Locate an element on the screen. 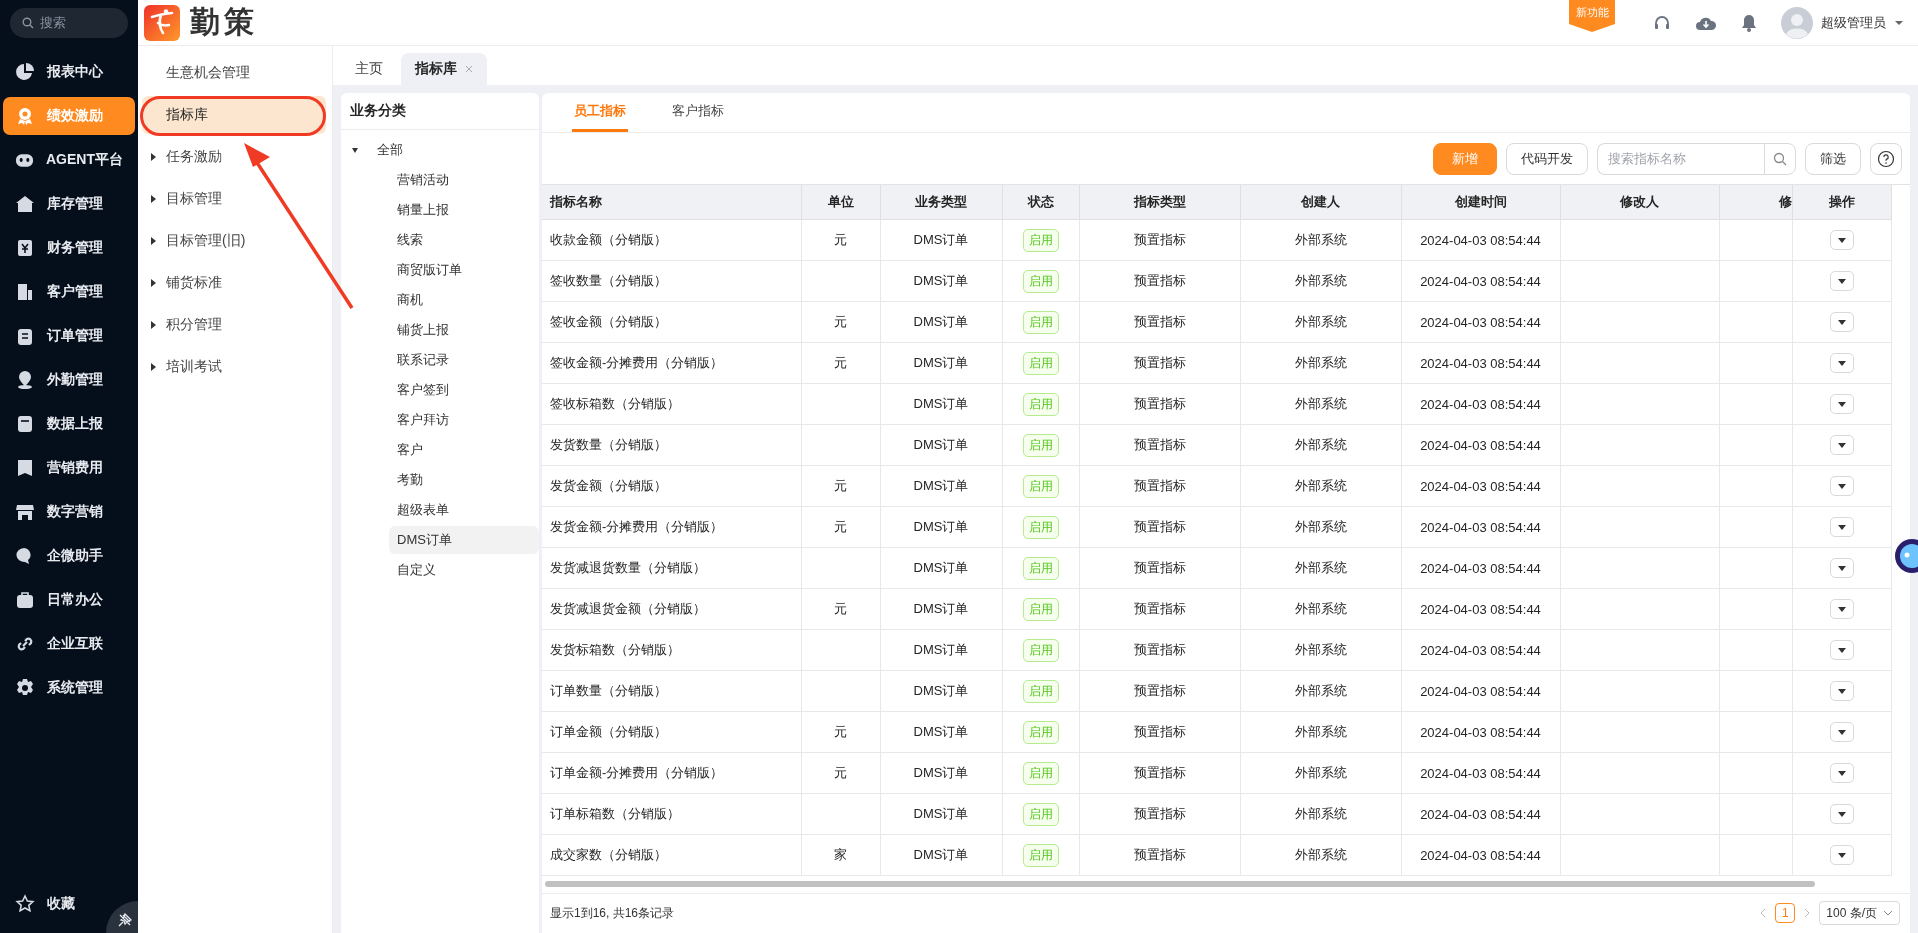  subnav-item: 铺货标准 is located at coordinates (234, 283).